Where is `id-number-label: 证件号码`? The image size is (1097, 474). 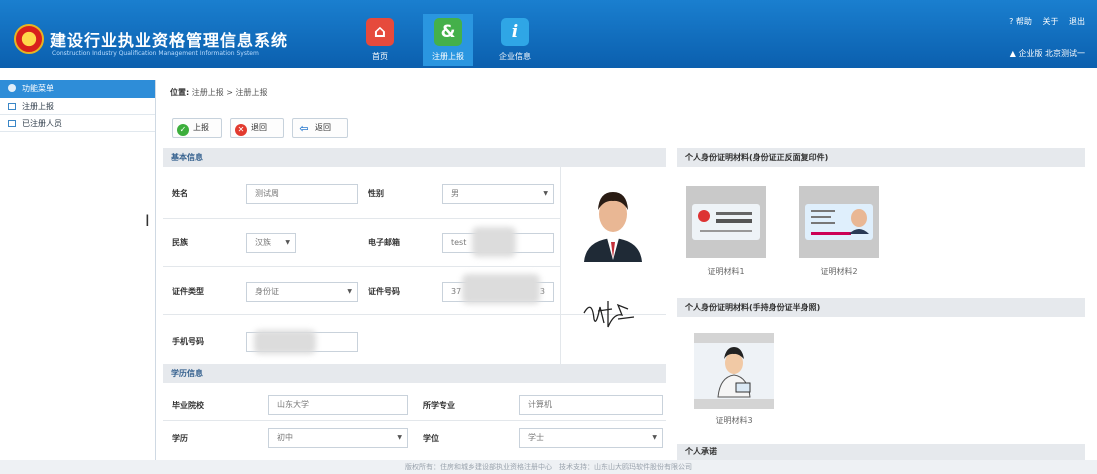
id-number-label: 证件号码 is located at coordinates (384, 291).